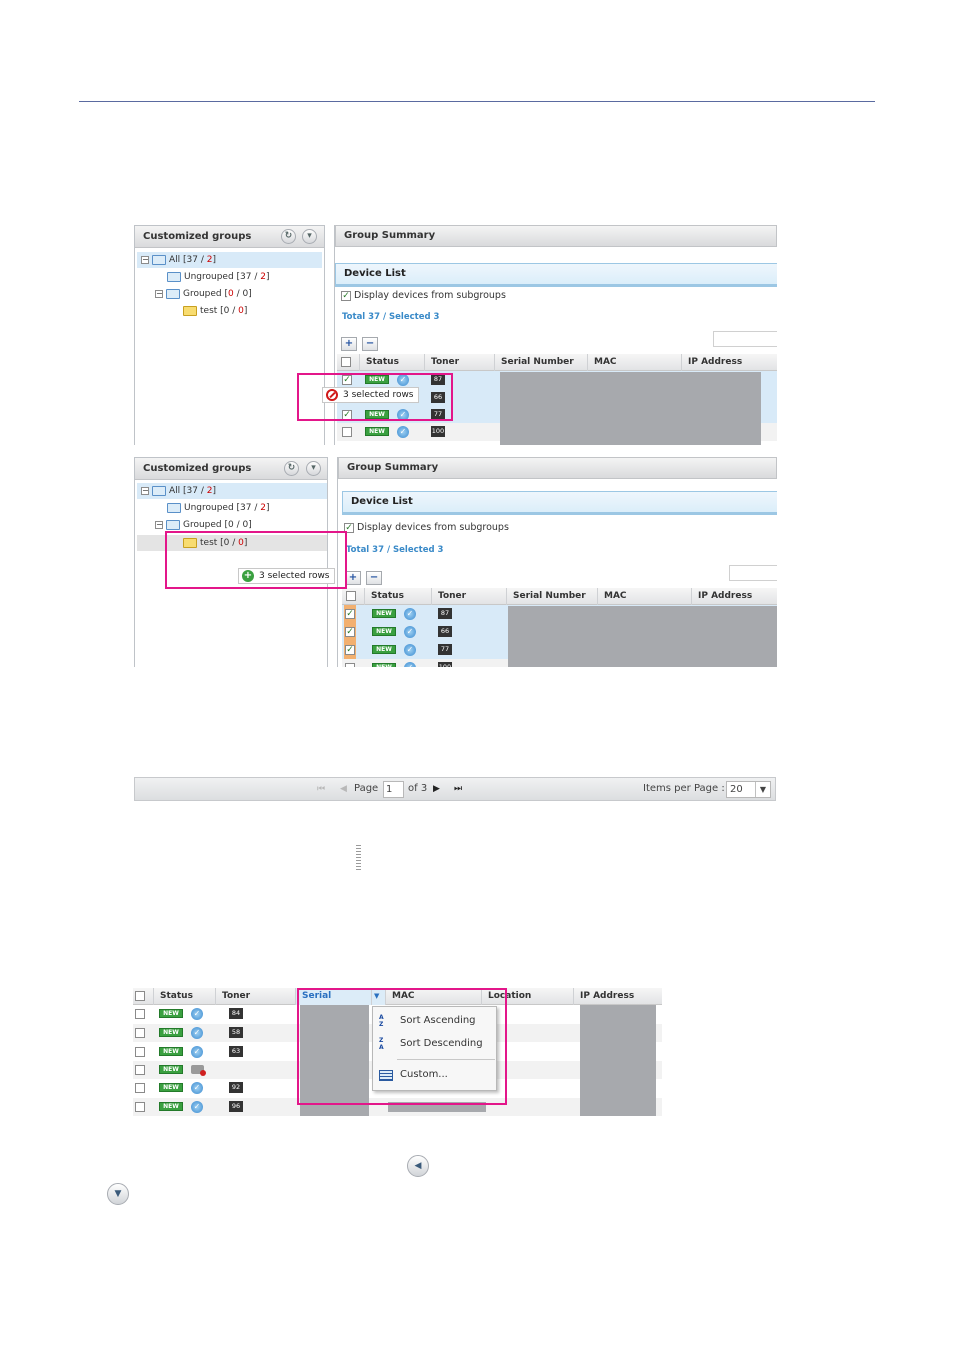 Image resolution: width=954 pixels, height=1348 pixels. I want to click on tree-item-grouped: − Grouped [0 / 0], so click(203, 294).